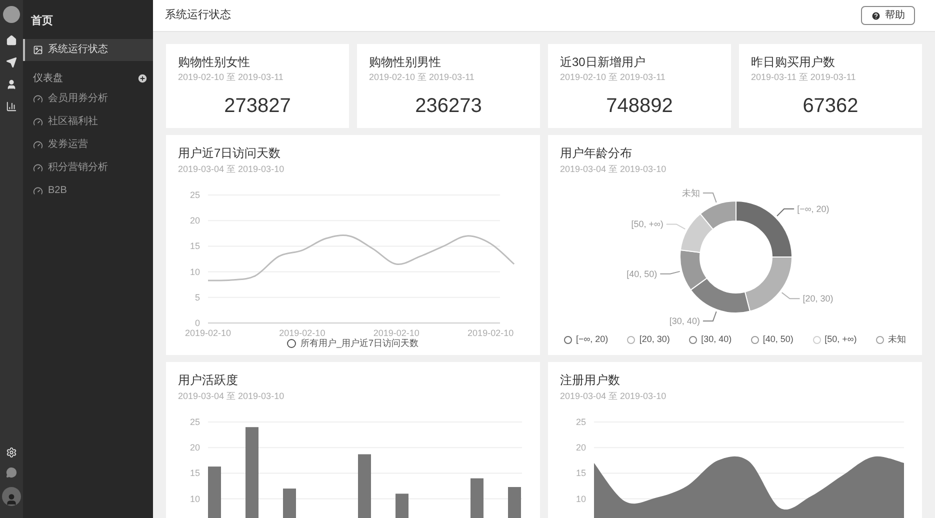  I want to click on avatar-icon, so click(11, 496).